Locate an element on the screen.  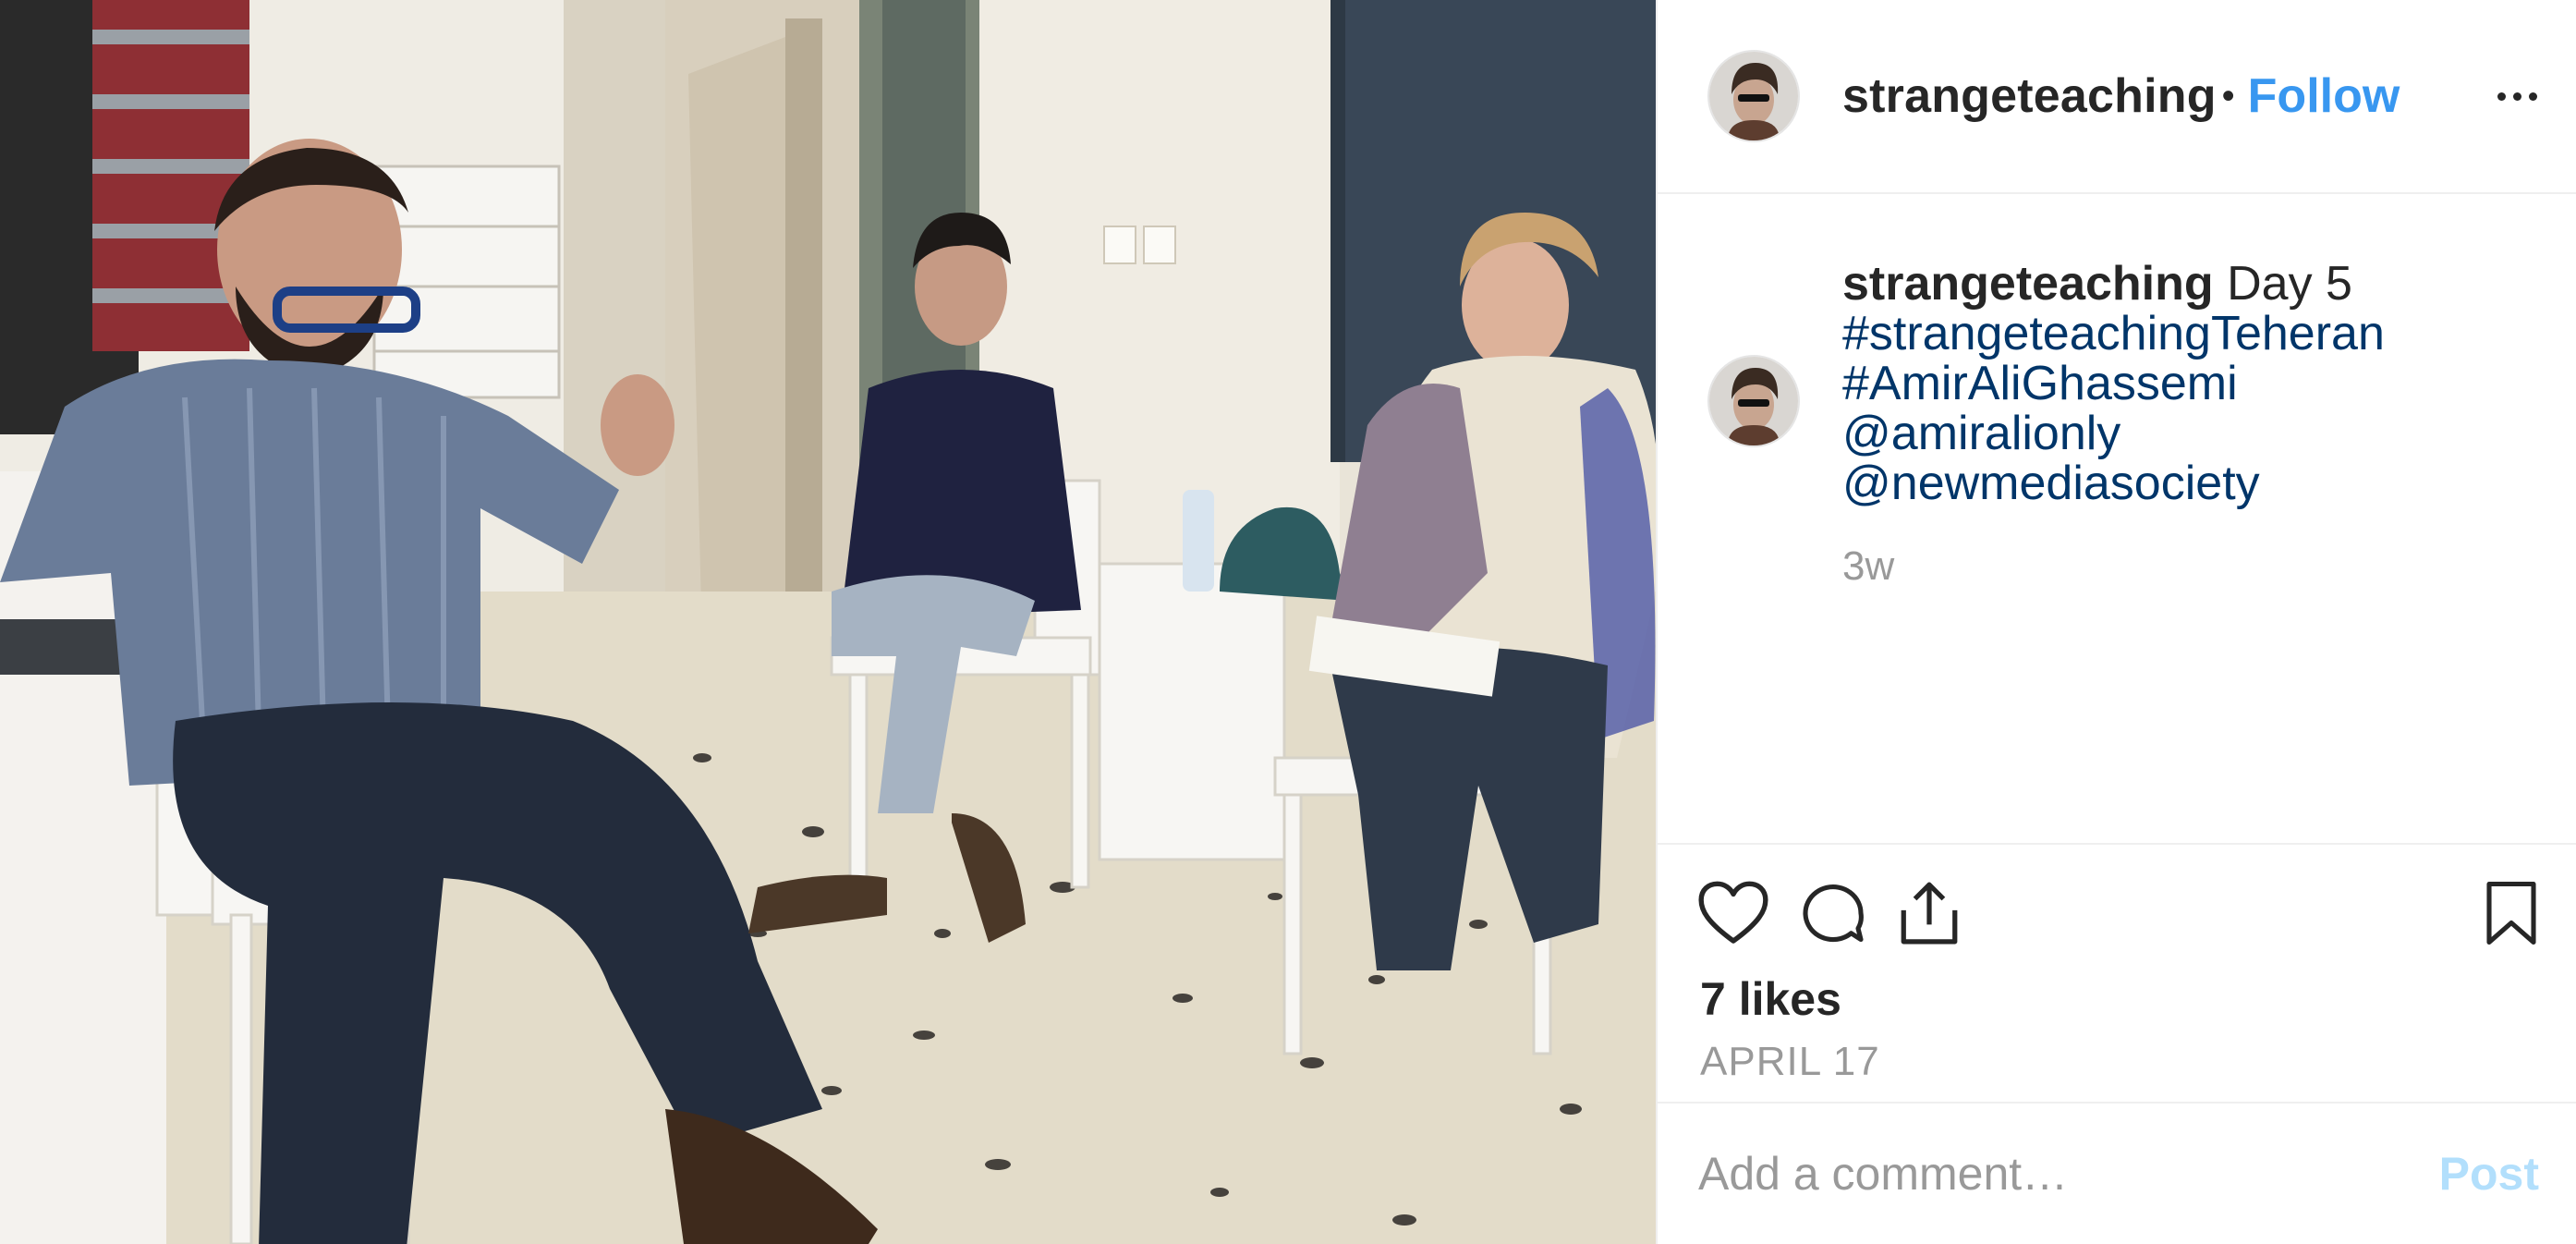
more-options-icon is located at coordinates (2517, 96).